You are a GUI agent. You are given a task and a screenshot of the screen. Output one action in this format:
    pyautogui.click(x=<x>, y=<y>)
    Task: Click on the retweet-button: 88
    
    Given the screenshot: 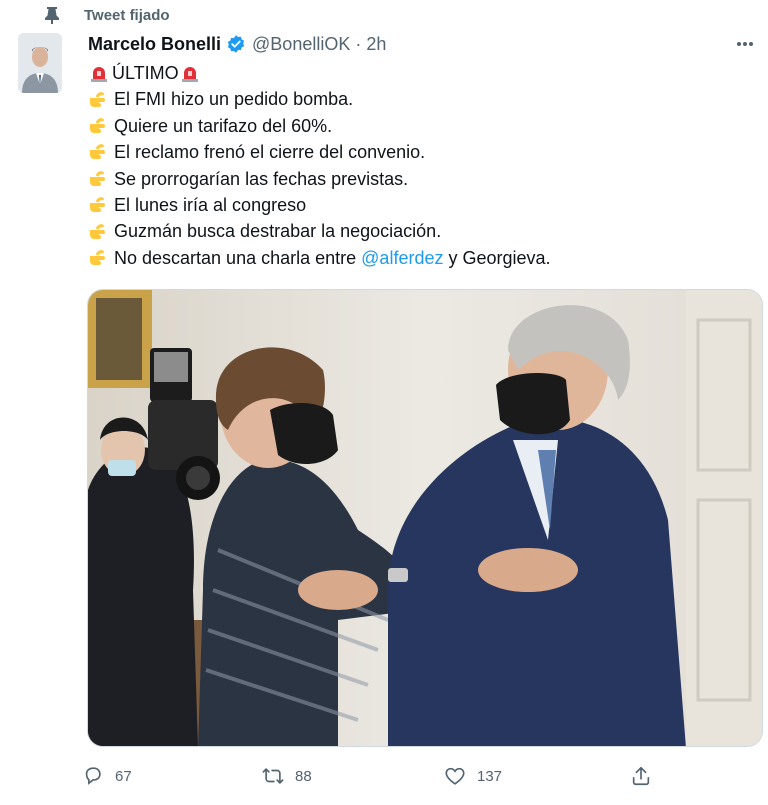 What is the action you would take?
    pyautogui.click(x=287, y=776)
    